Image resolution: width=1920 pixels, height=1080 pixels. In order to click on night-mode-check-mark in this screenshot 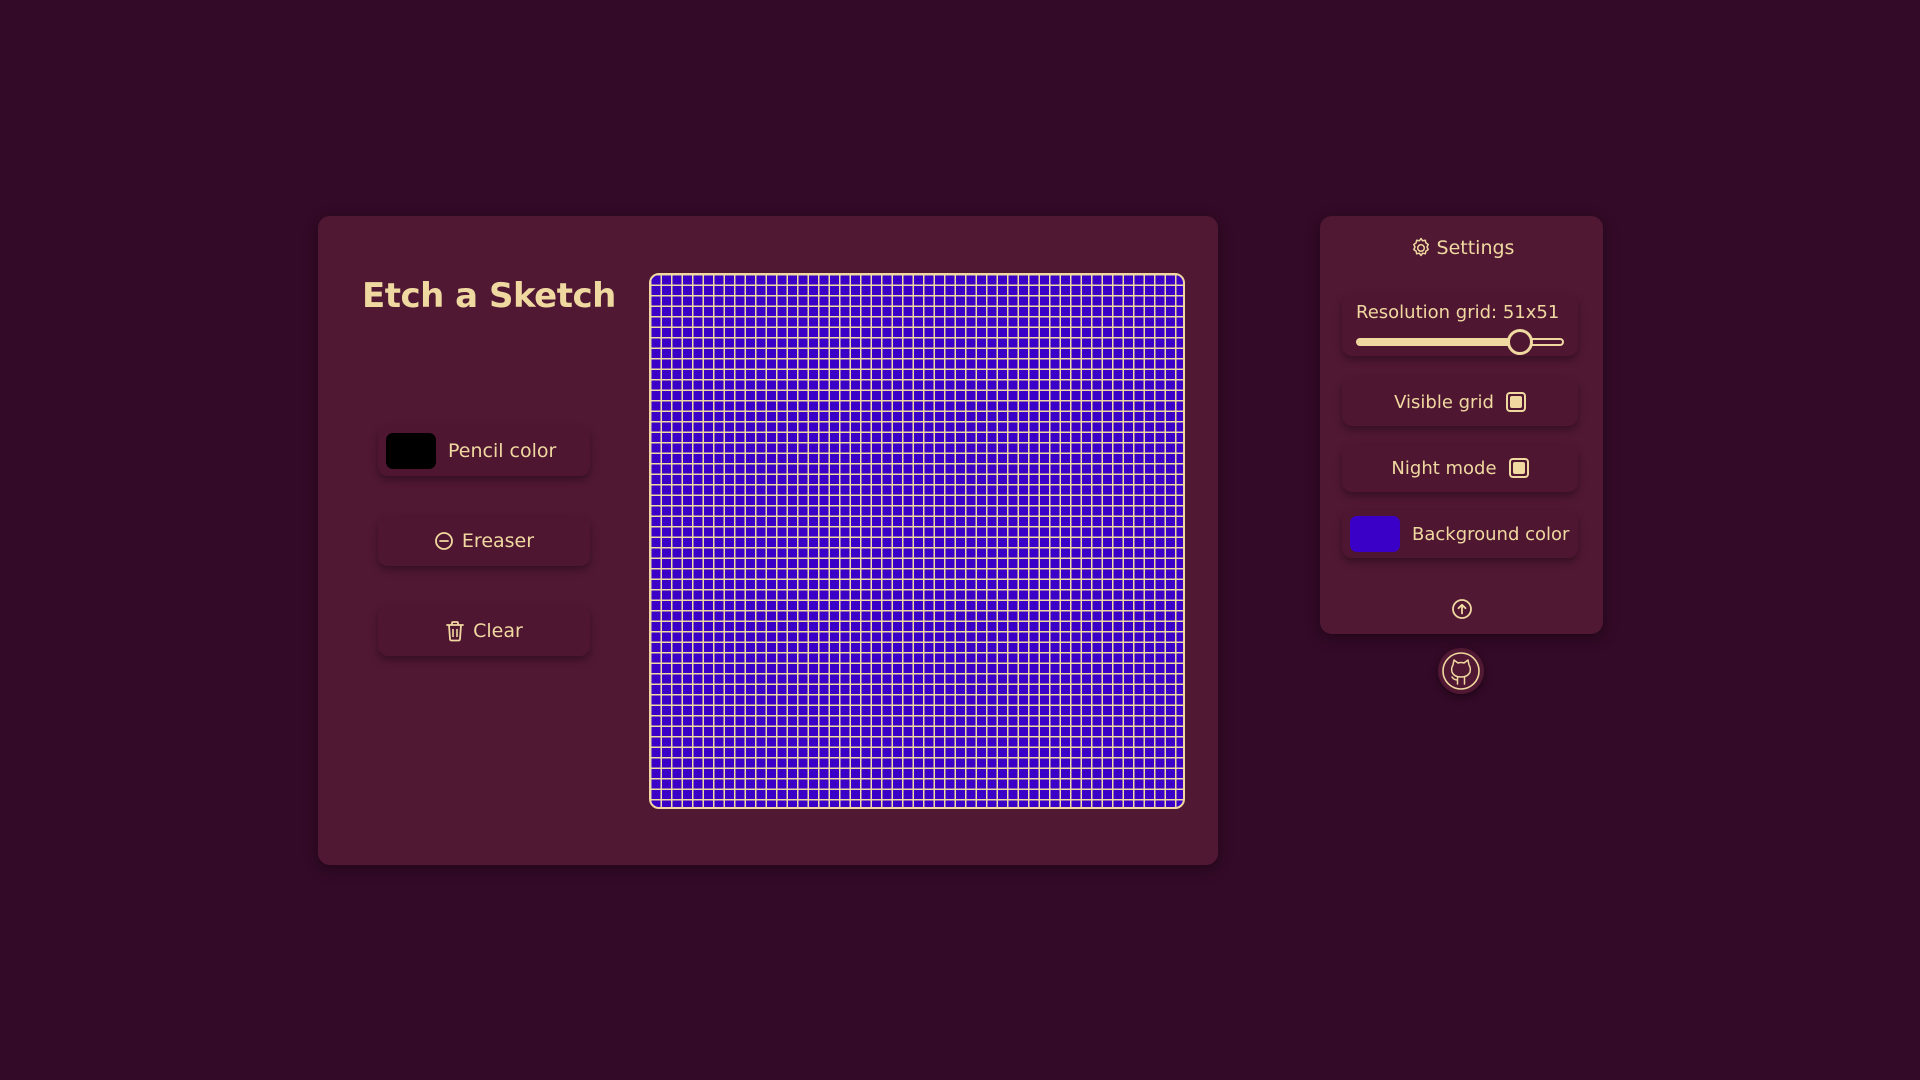, I will do `click(1518, 468)`.